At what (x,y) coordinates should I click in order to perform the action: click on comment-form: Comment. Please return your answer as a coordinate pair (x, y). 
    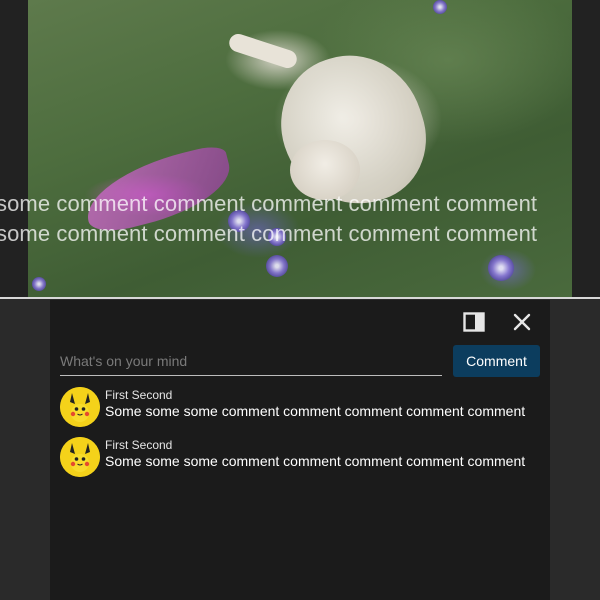
    Looking at the image, I should click on (300, 362).